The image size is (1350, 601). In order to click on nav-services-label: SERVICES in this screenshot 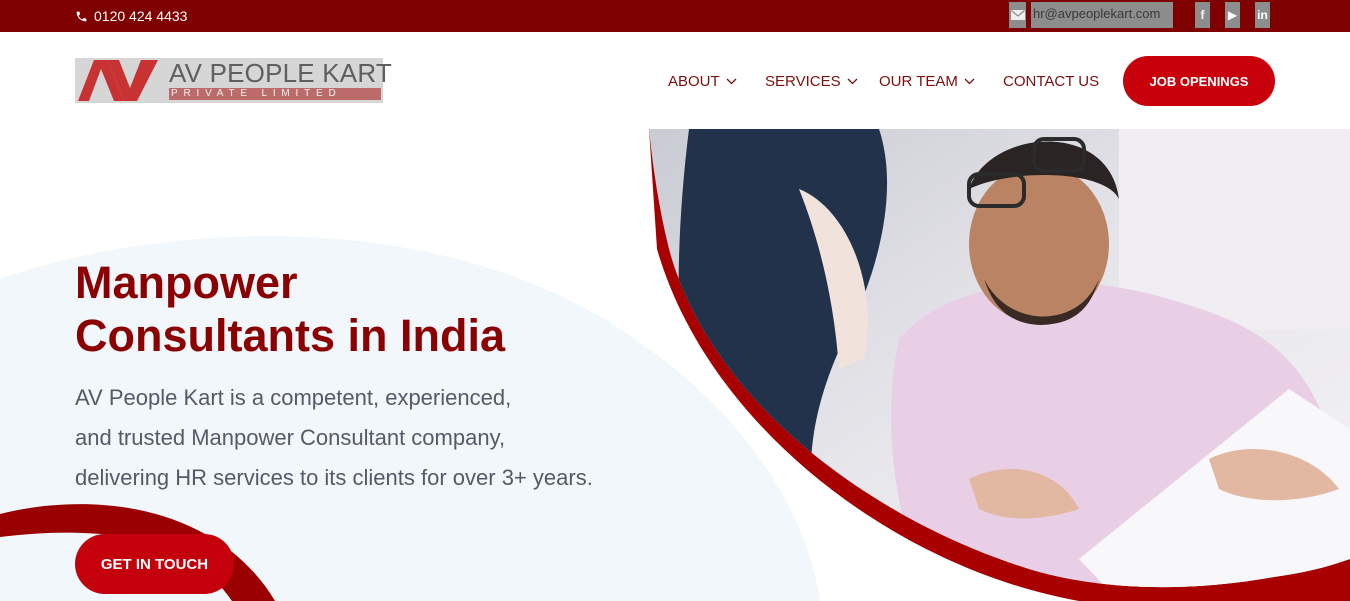, I will do `click(803, 81)`.